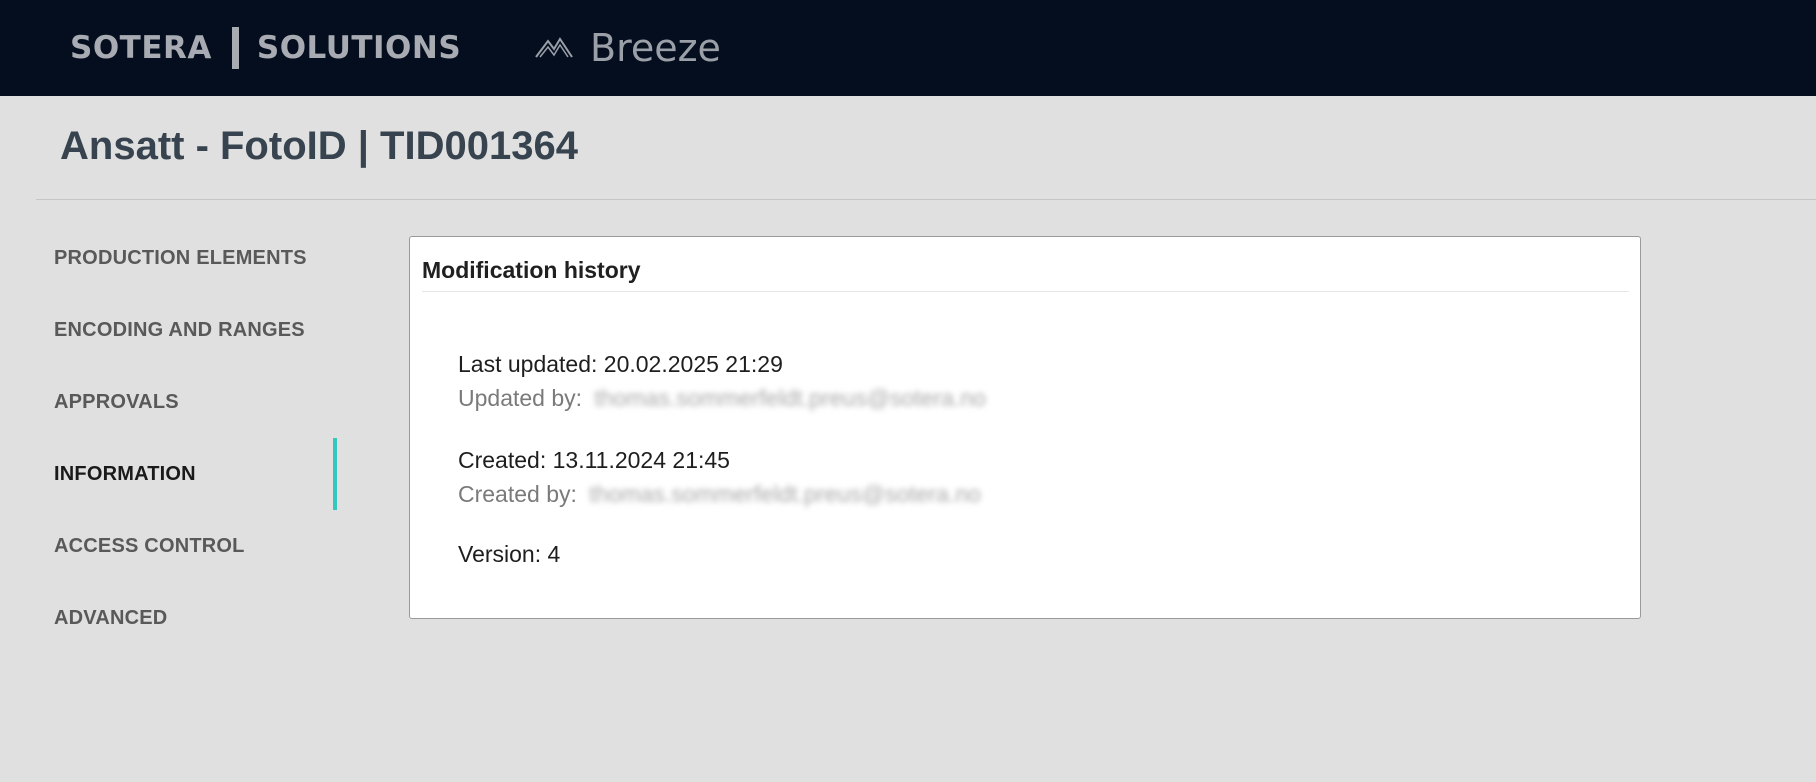 The image size is (1816, 782). Describe the element at coordinates (170, 474) in the screenshot. I see `nav-item-information: INFORMATION` at that location.